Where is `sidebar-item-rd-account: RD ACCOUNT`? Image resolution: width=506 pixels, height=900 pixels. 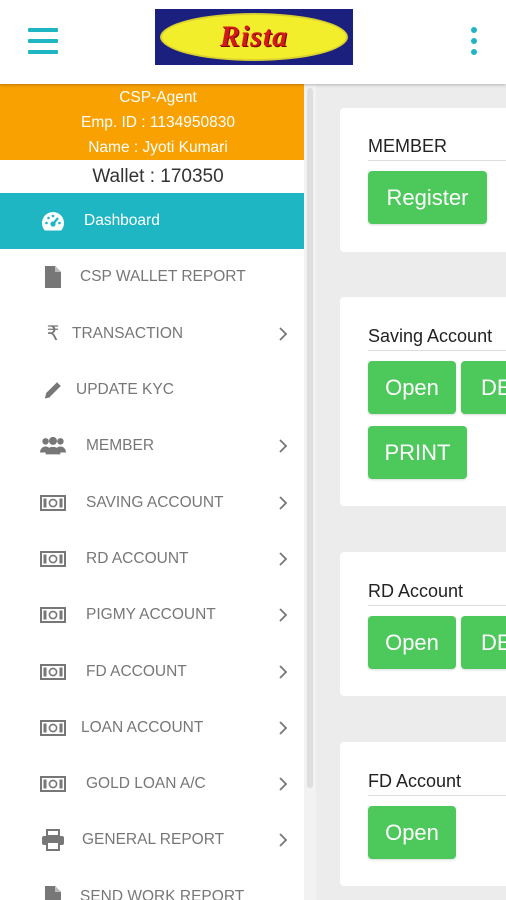 sidebar-item-rd-account: RD ACCOUNT is located at coordinates (158, 559).